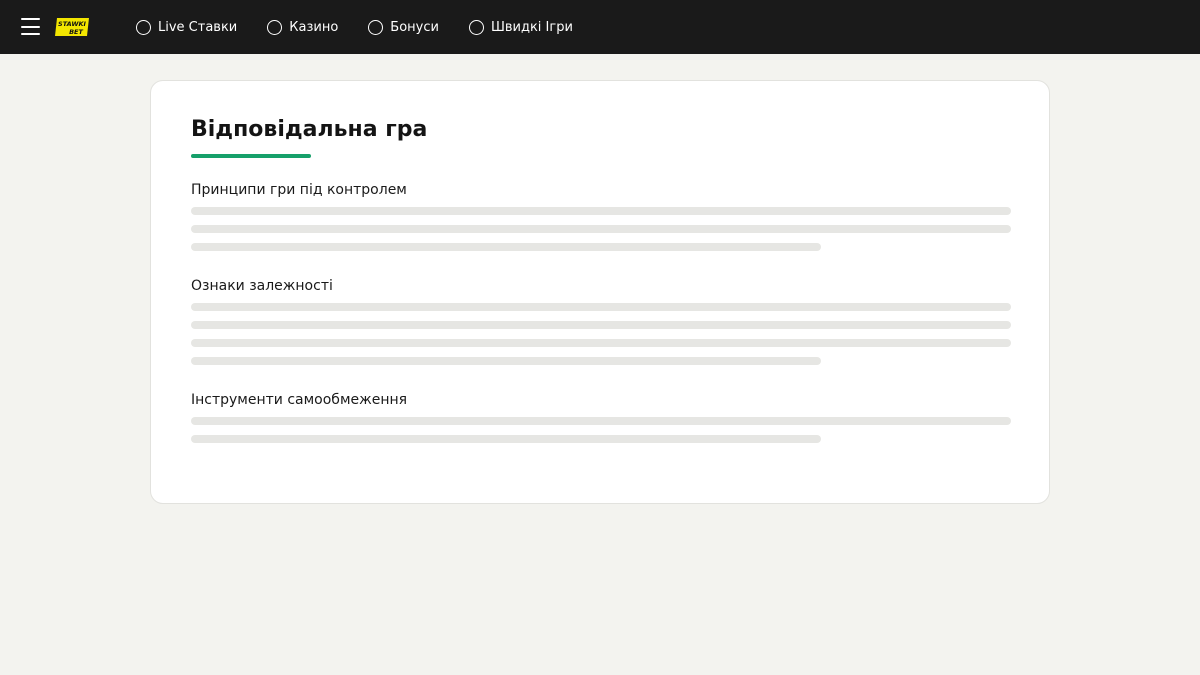  What do you see at coordinates (262, 286) in the screenshot?
I see `section-heading: Ознаки залежності` at bounding box center [262, 286].